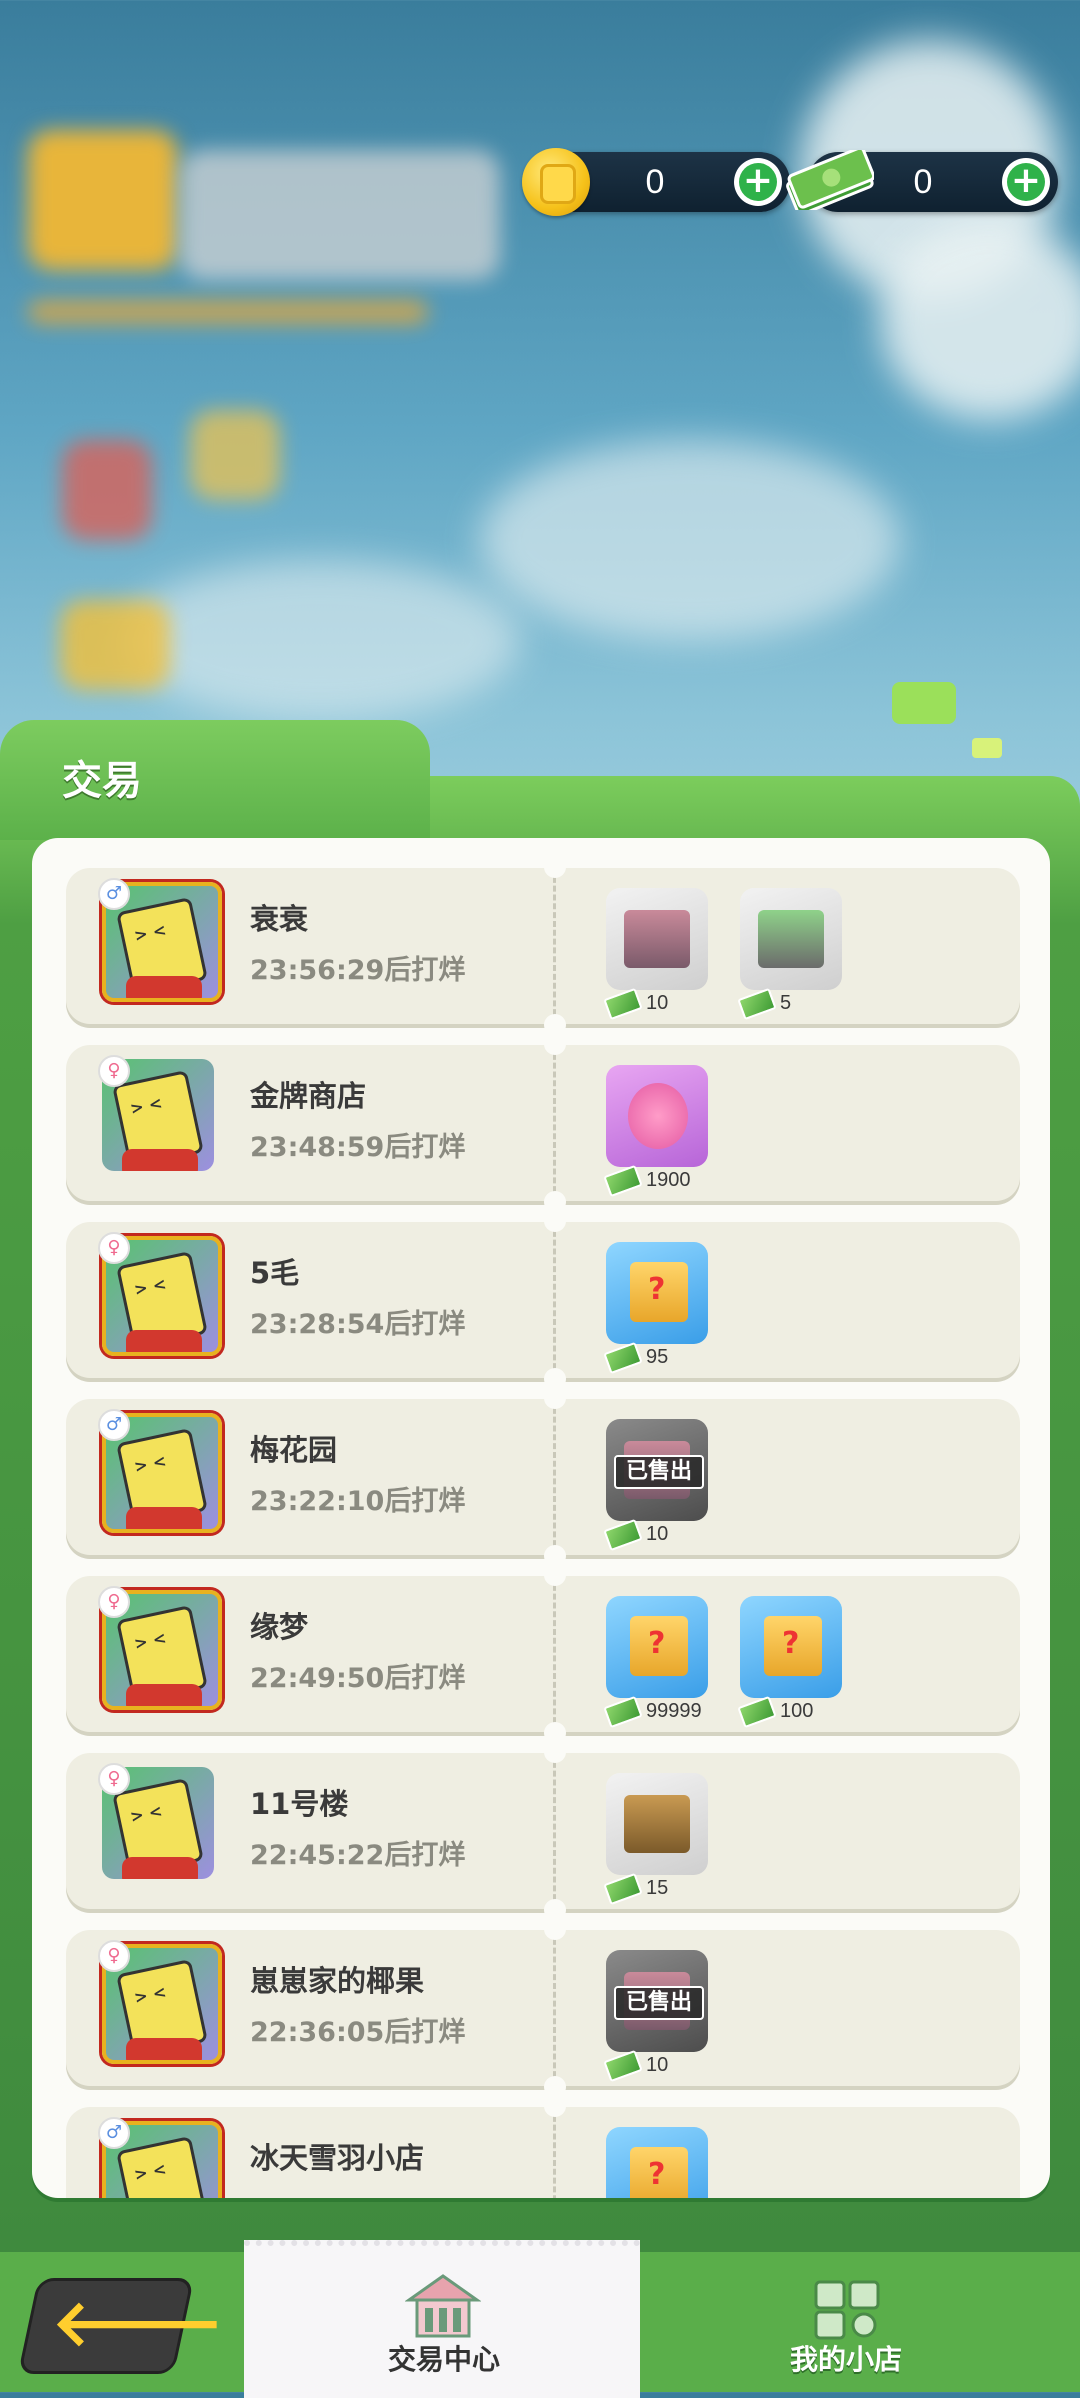  Describe the element at coordinates (543, 1300) in the screenshot. I see `listing-card: ♀ 5毛 23:28:54后打烊 95` at that location.